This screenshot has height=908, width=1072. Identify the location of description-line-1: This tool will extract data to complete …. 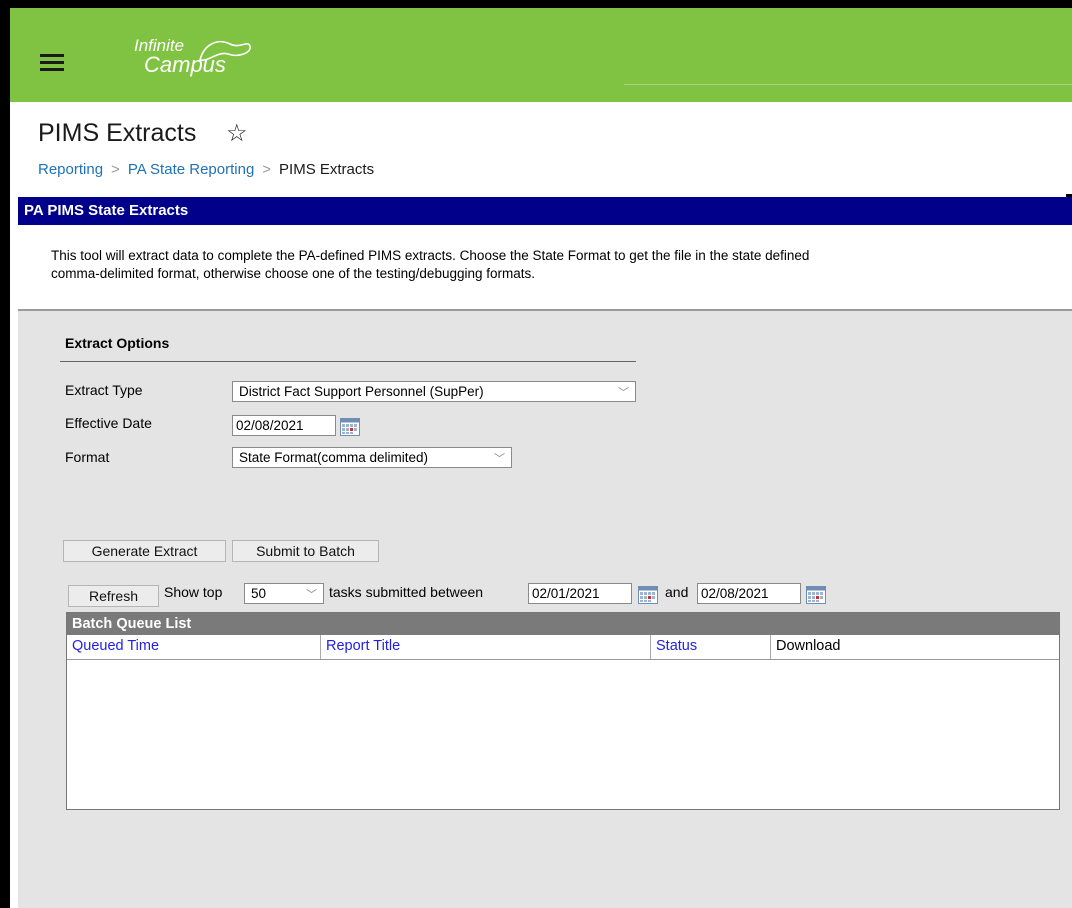
(430, 255).